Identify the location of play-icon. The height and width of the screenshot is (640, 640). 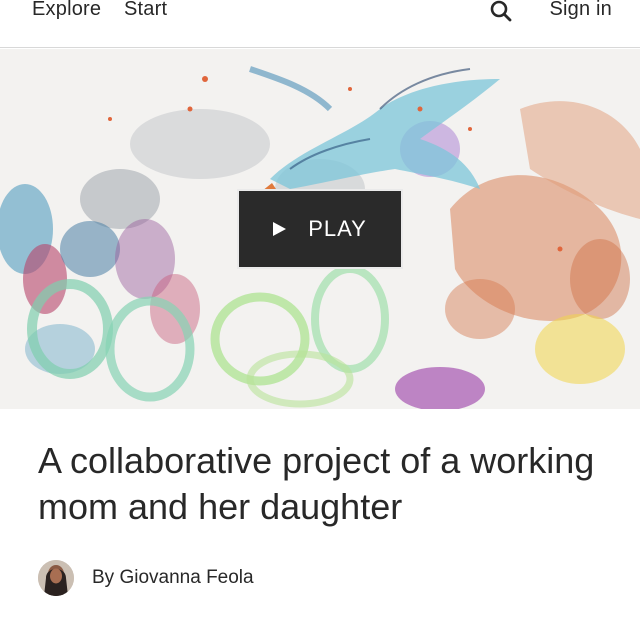
(280, 229).